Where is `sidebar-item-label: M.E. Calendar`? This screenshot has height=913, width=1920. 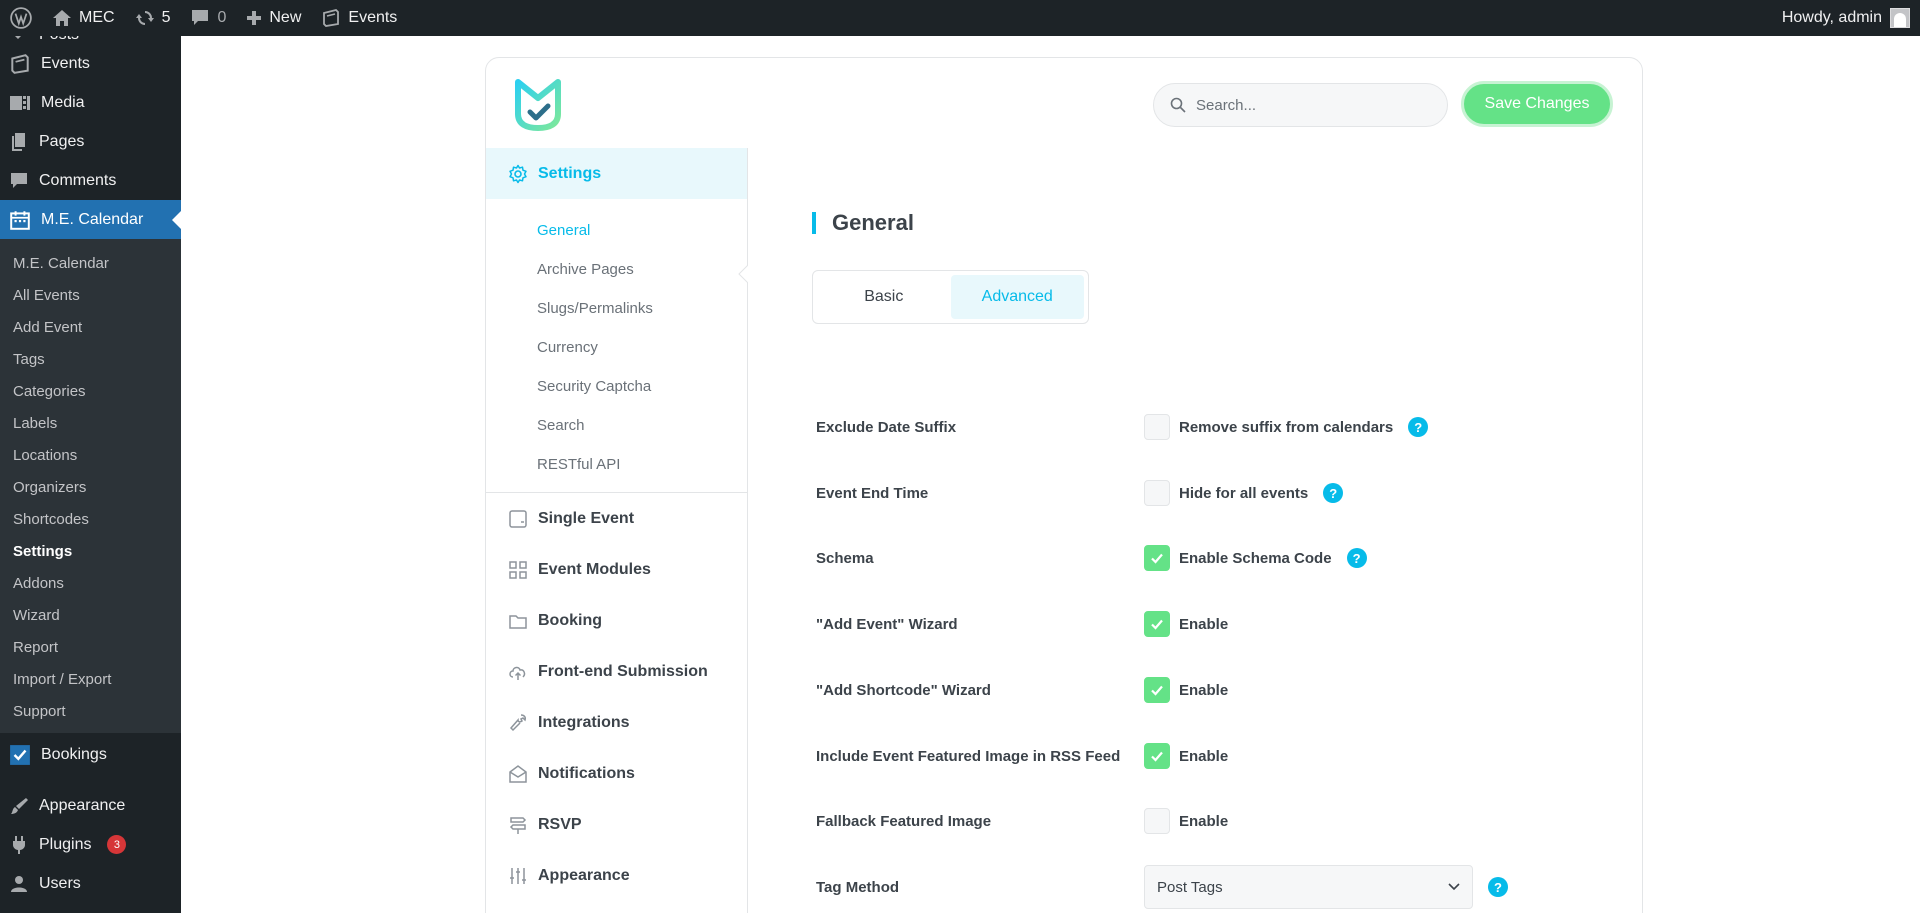 sidebar-item-label: M.E. Calendar is located at coordinates (92, 219).